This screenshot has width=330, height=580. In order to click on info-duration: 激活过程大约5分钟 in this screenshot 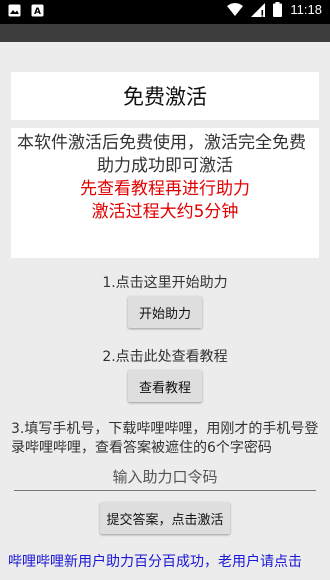, I will do `click(165, 212)`.